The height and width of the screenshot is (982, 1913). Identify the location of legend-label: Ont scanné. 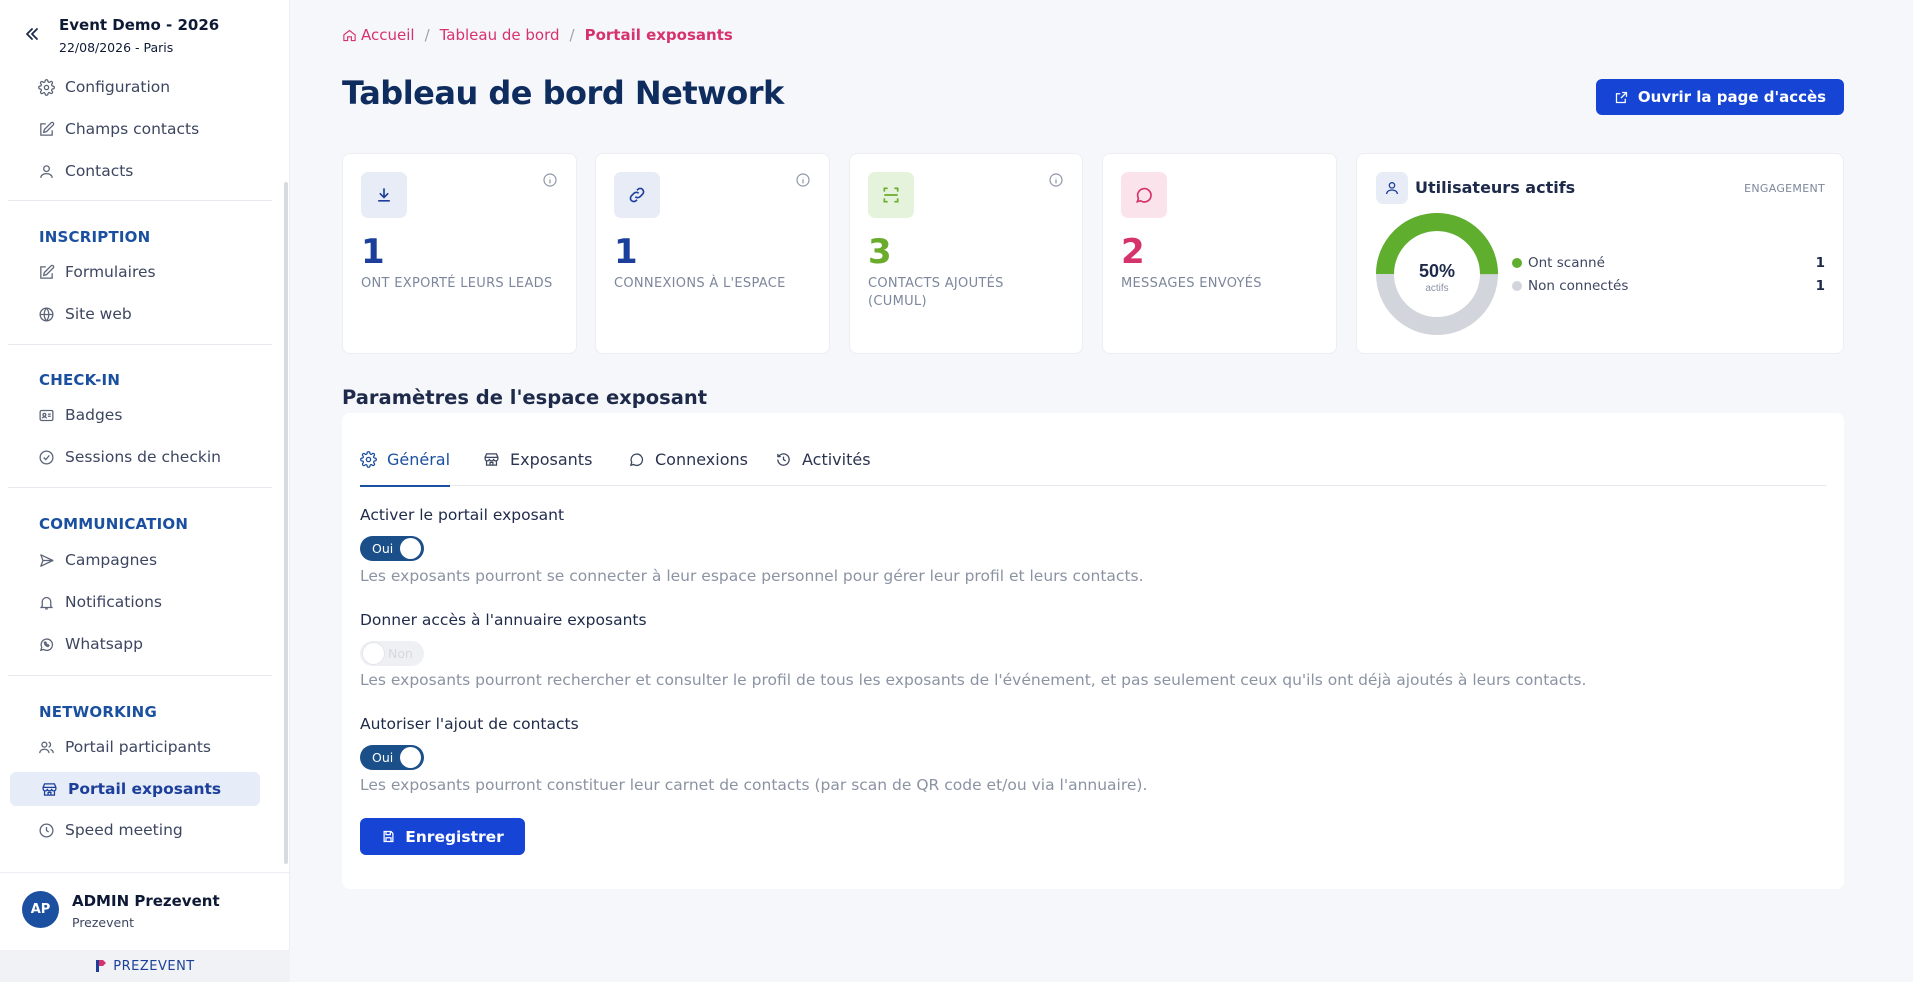
(1566, 263).